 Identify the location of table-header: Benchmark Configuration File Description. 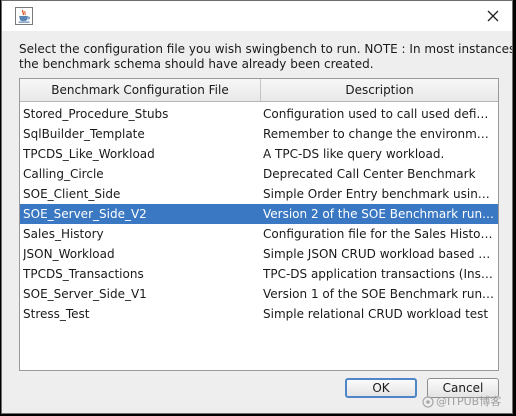
(259, 90).